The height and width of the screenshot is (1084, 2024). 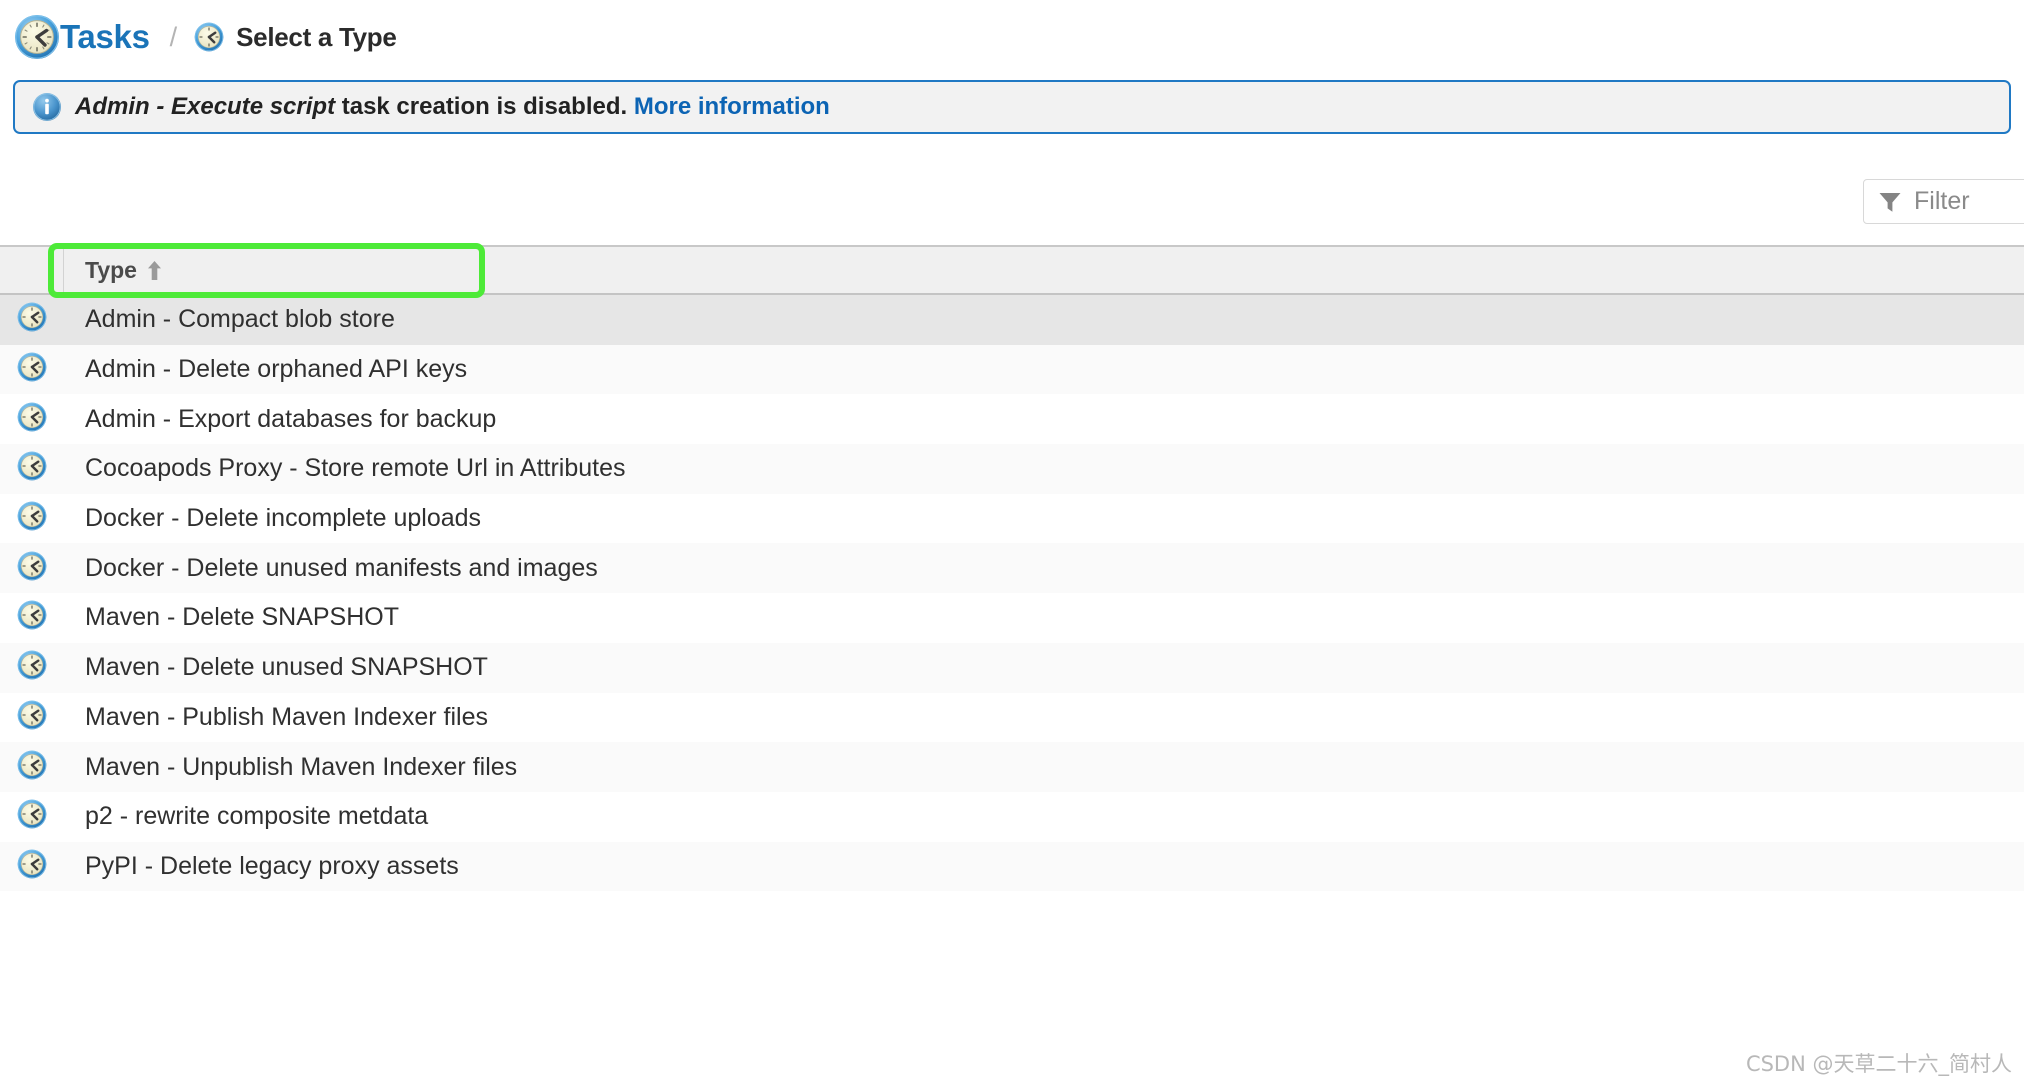 I want to click on breadcrumb-item-select-a-type: Select a Type, so click(x=295, y=37).